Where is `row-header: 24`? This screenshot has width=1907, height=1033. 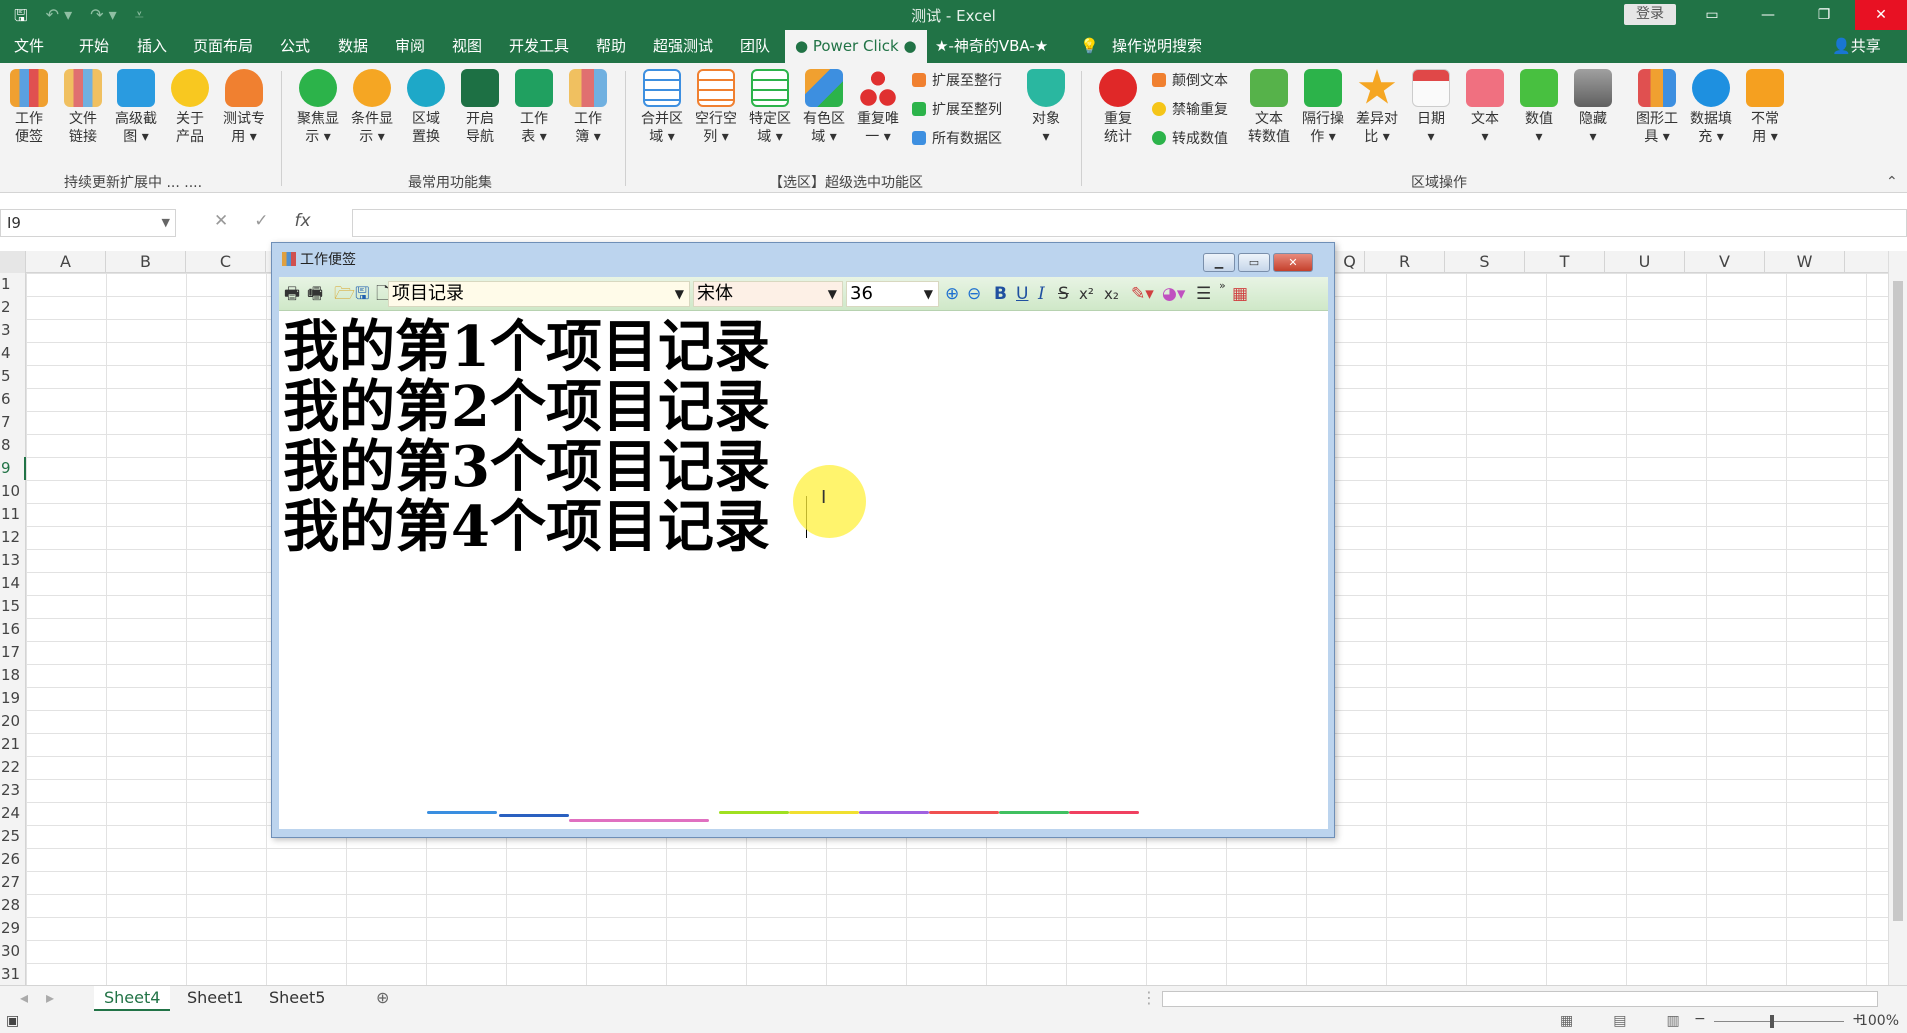
row-header: 24 is located at coordinates (13, 813).